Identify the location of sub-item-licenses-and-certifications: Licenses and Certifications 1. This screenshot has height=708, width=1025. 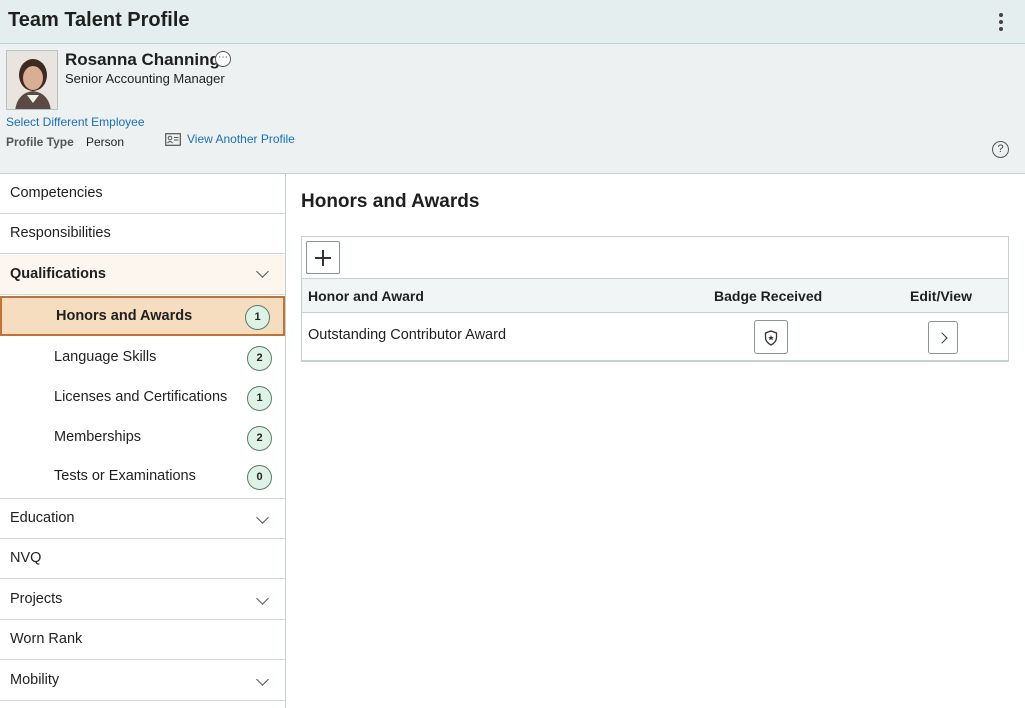
(142, 398).